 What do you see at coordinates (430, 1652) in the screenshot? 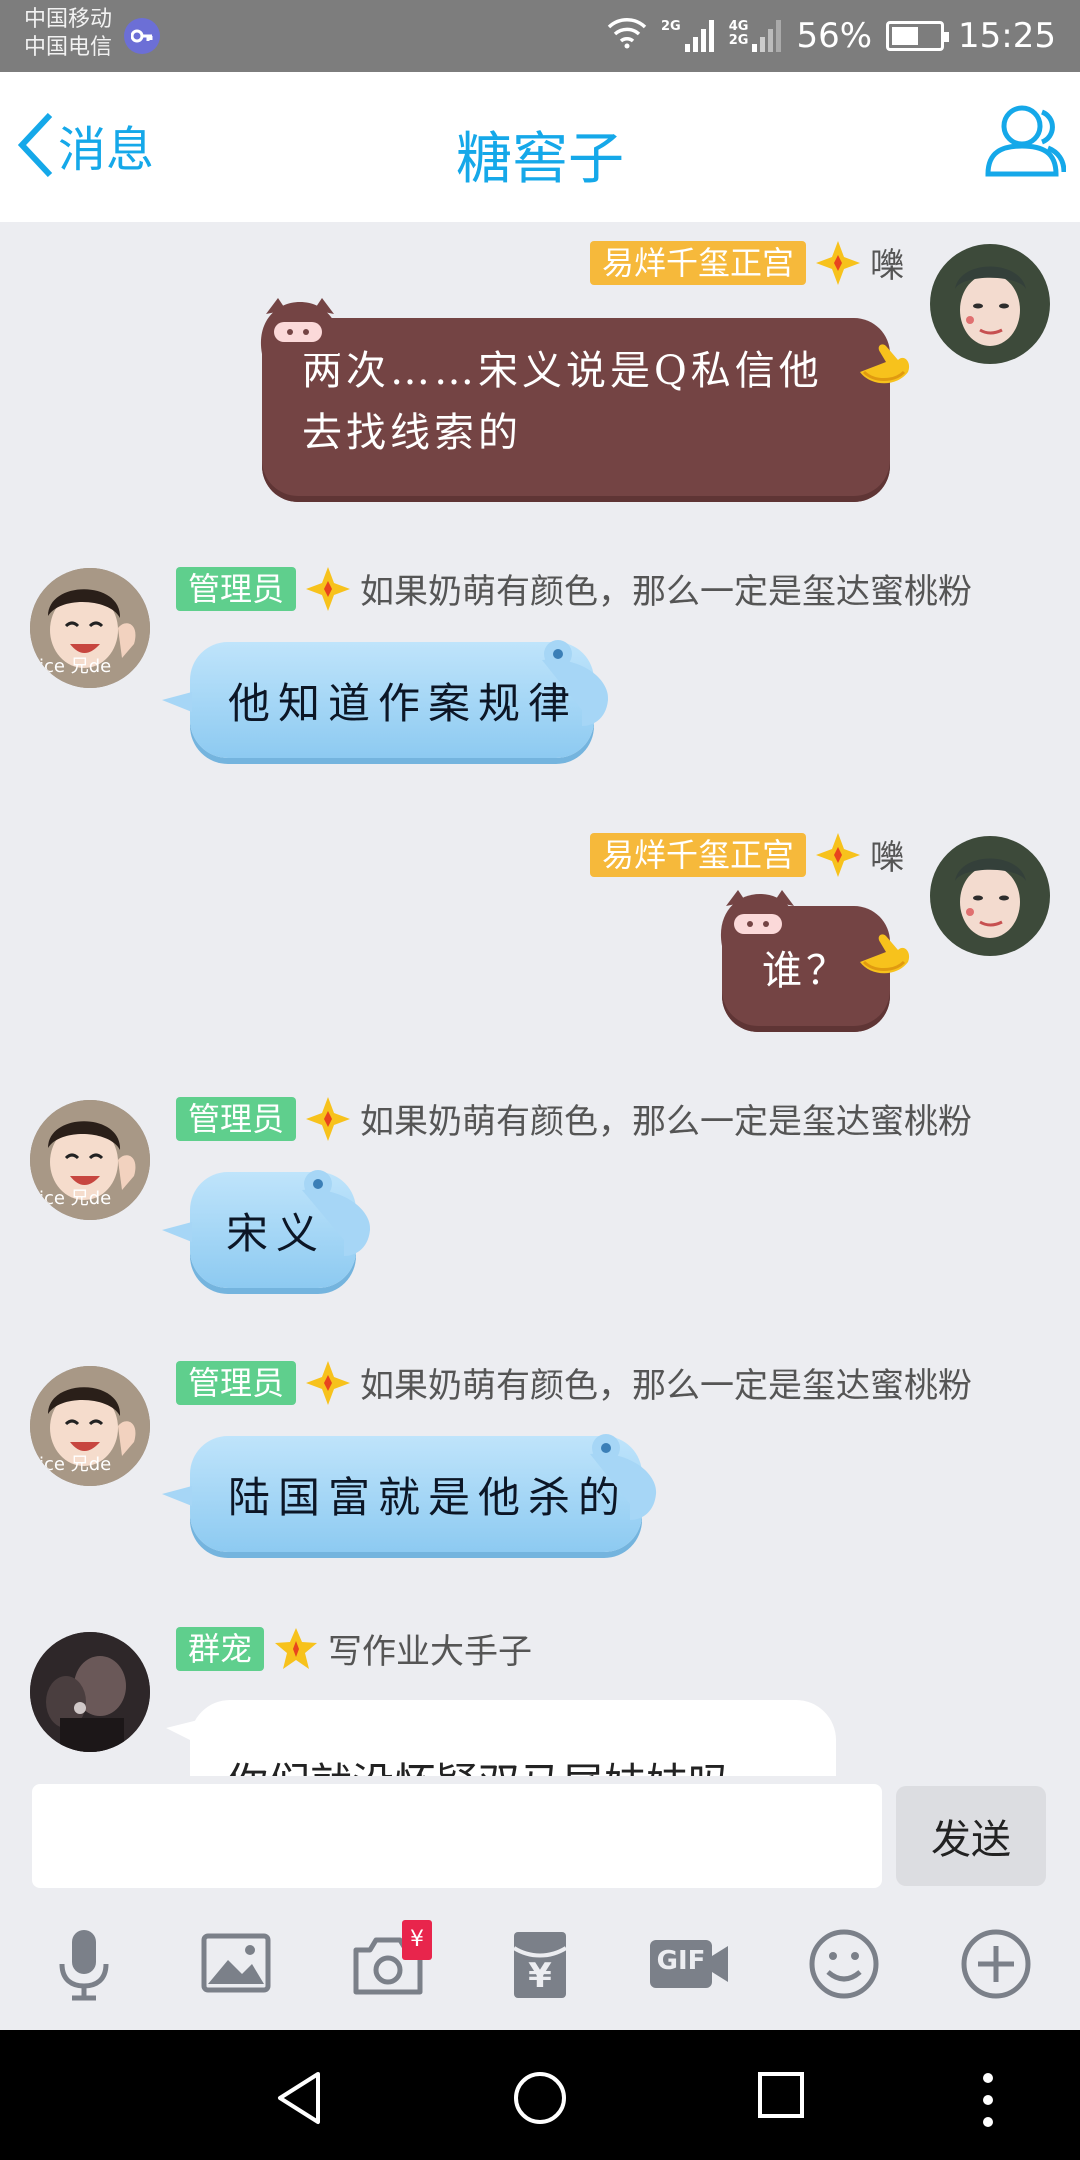
I see `sender-name: 写作业大手子` at bounding box center [430, 1652].